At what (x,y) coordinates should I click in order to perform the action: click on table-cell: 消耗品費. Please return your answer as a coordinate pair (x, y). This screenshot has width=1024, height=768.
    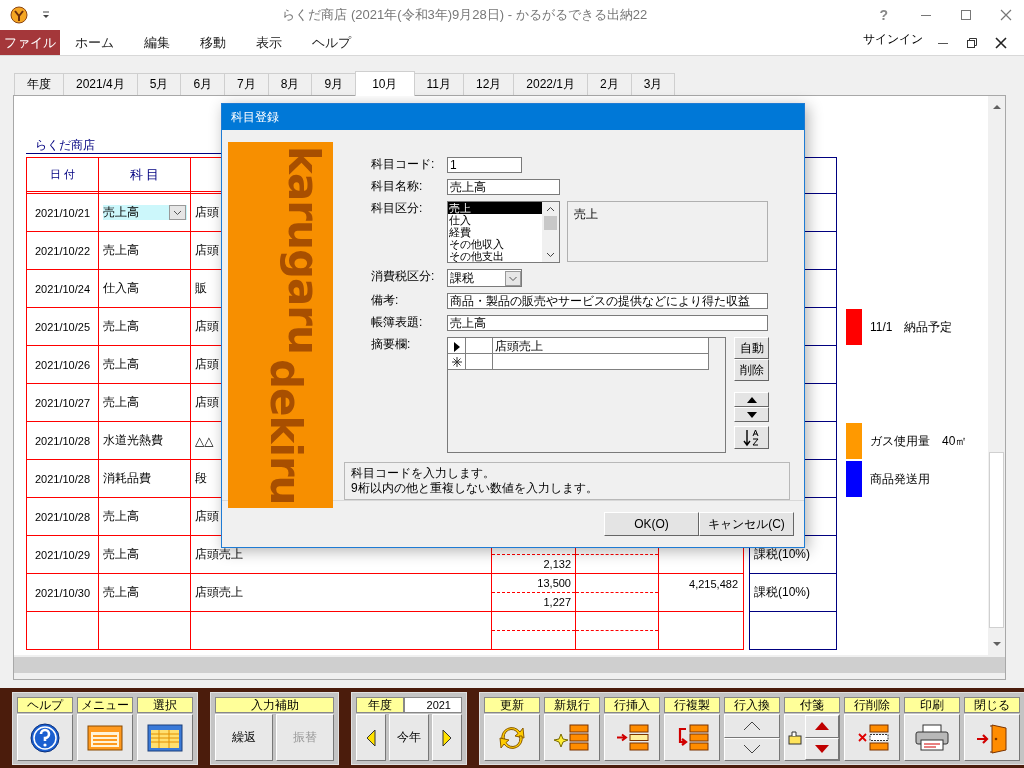
    Looking at the image, I should click on (145, 479).